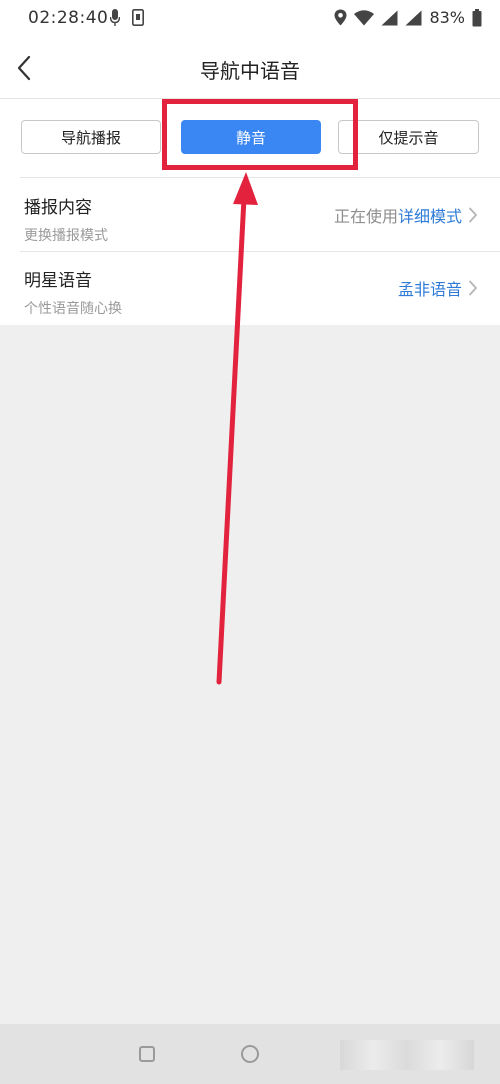 This screenshot has height=1084, width=500. Describe the element at coordinates (127, 18) in the screenshot. I see `status-left-icons` at that location.